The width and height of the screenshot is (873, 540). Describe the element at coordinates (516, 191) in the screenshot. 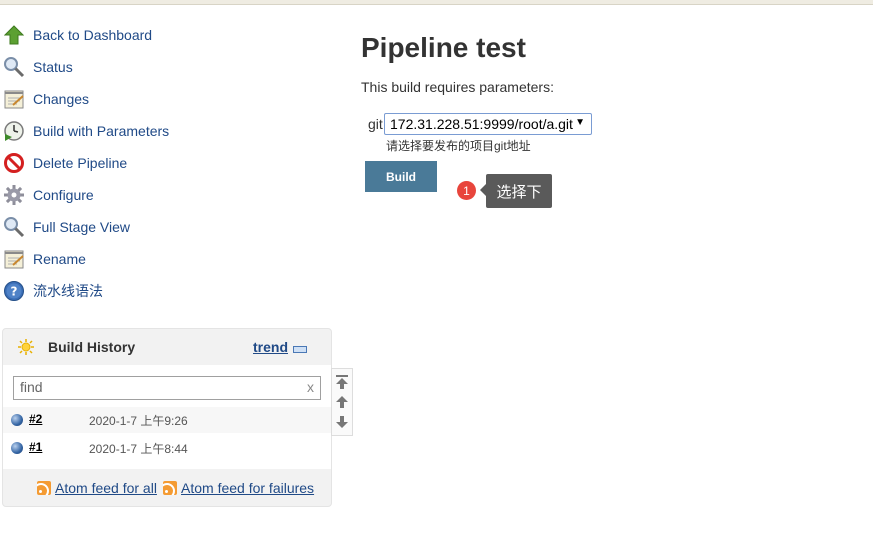

I see `annotation-tooltip: 选择下` at that location.